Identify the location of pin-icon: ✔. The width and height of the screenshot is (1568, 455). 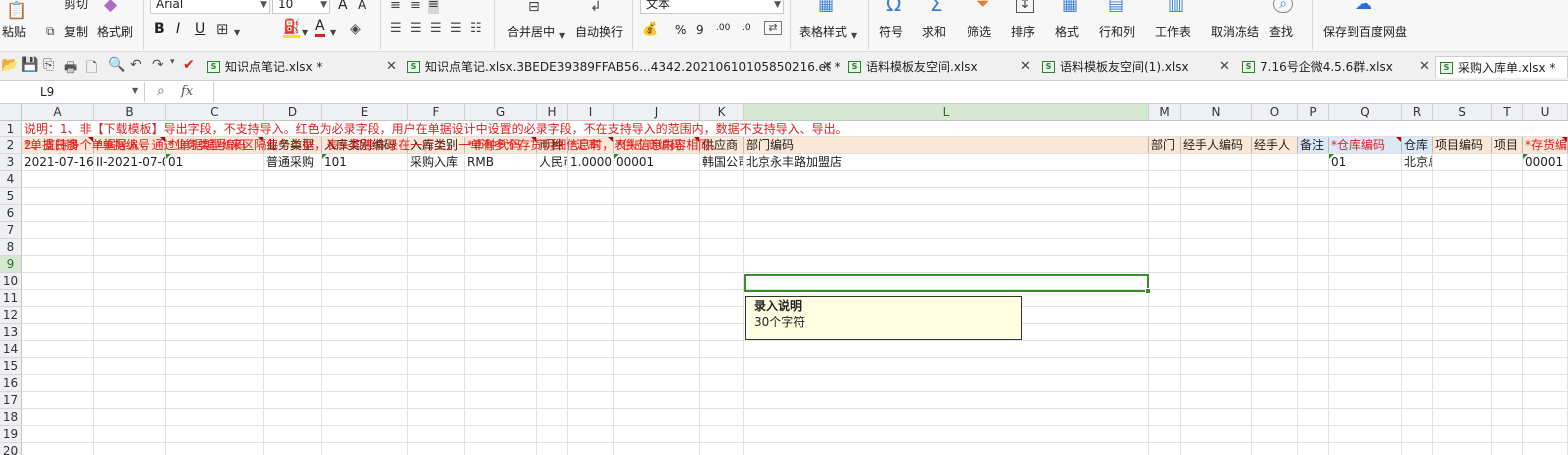
(189, 65).